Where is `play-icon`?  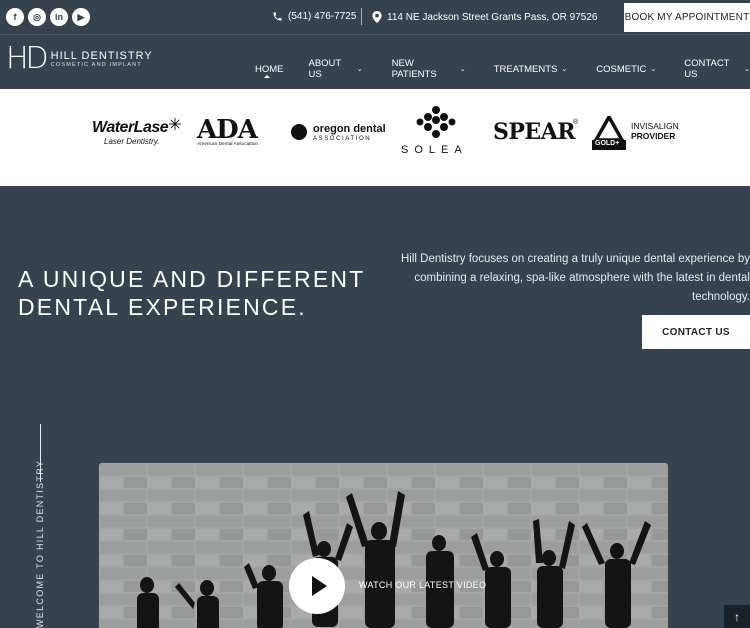
play-icon is located at coordinates (319, 586).